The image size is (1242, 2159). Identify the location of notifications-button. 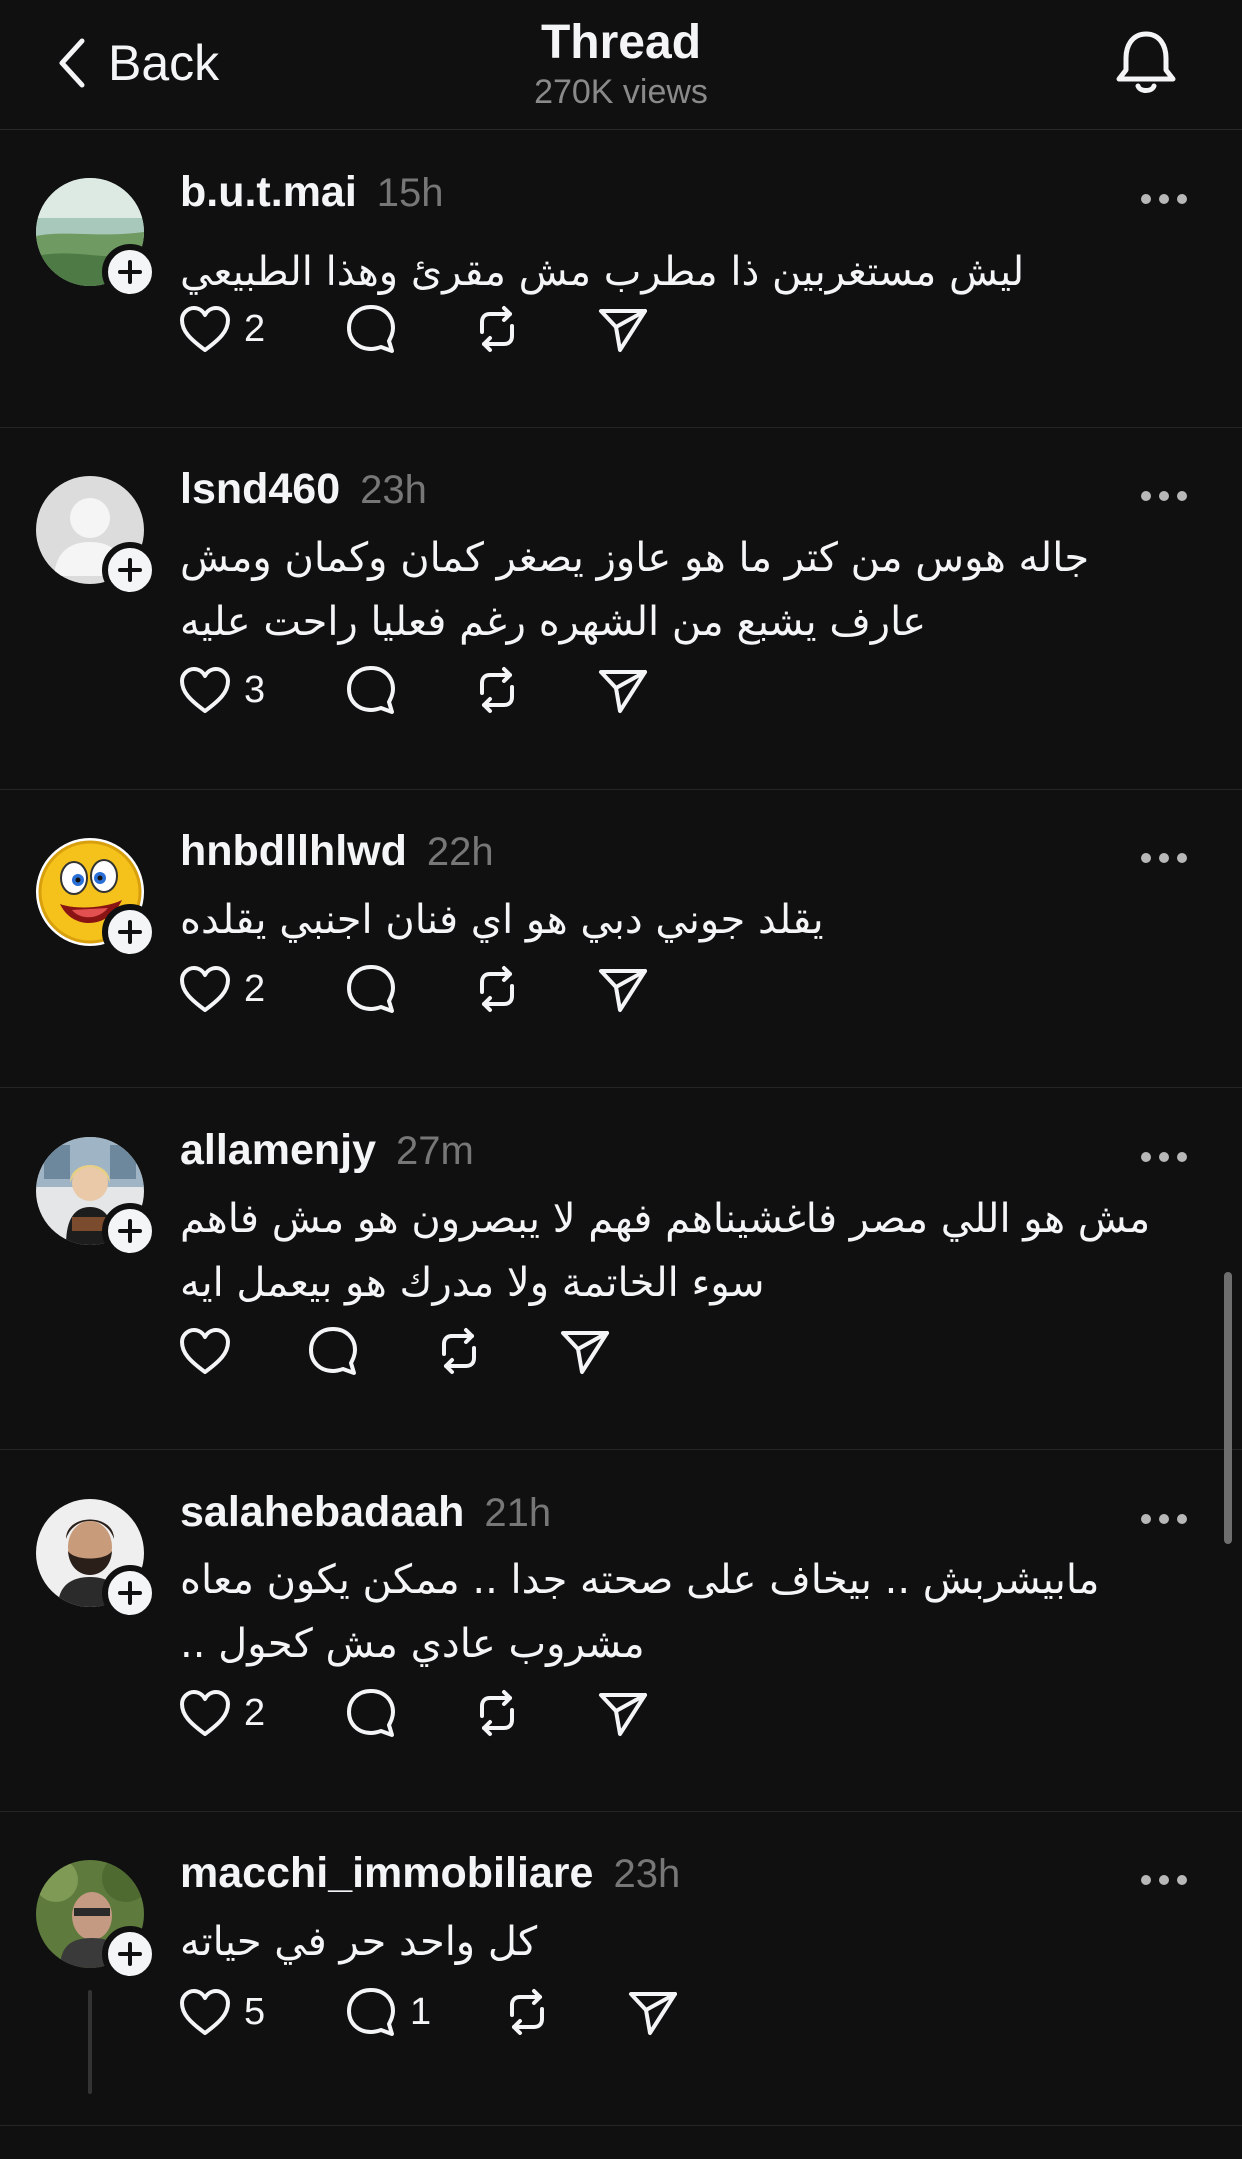
(1146, 62).